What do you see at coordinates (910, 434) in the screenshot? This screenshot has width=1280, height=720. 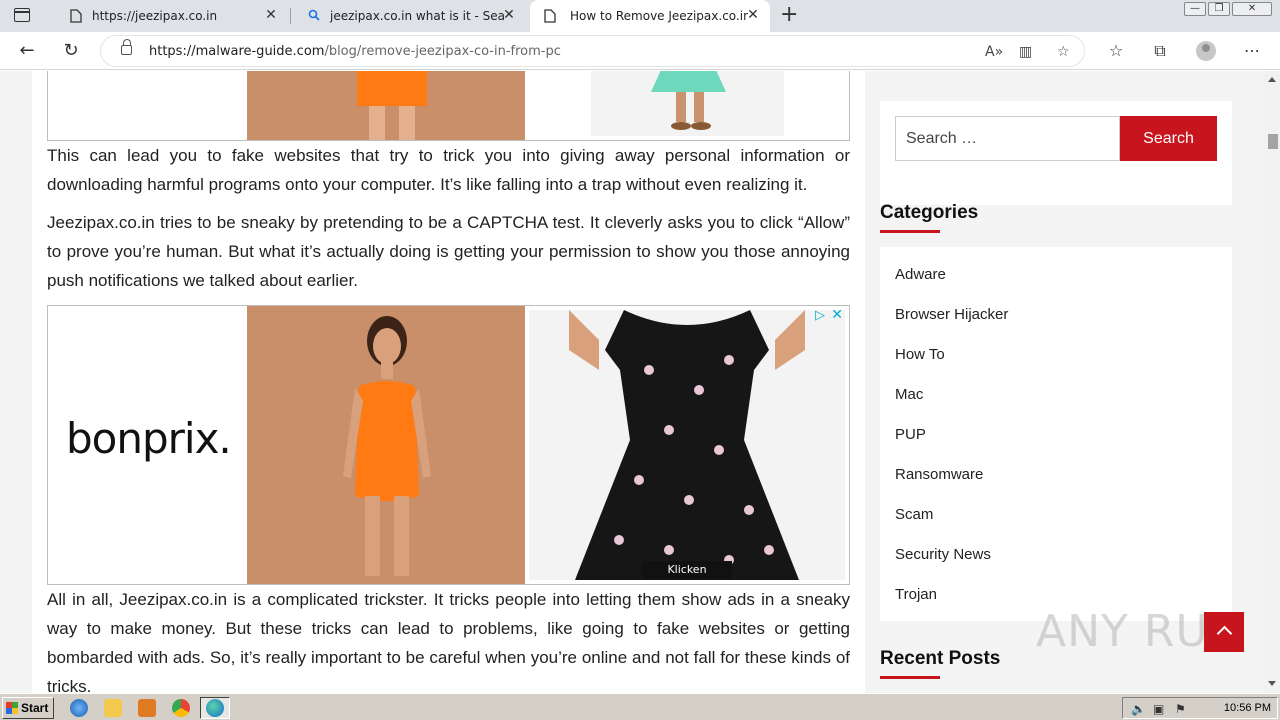 I see `category-link: PUP` at bounding box center [910, 434].